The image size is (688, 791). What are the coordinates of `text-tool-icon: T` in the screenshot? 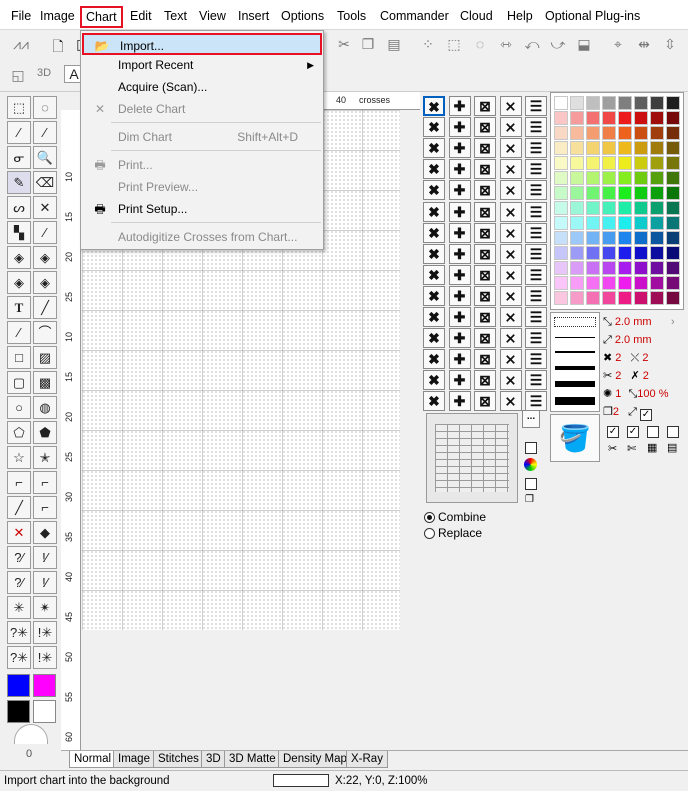 It's located at (19, 307).